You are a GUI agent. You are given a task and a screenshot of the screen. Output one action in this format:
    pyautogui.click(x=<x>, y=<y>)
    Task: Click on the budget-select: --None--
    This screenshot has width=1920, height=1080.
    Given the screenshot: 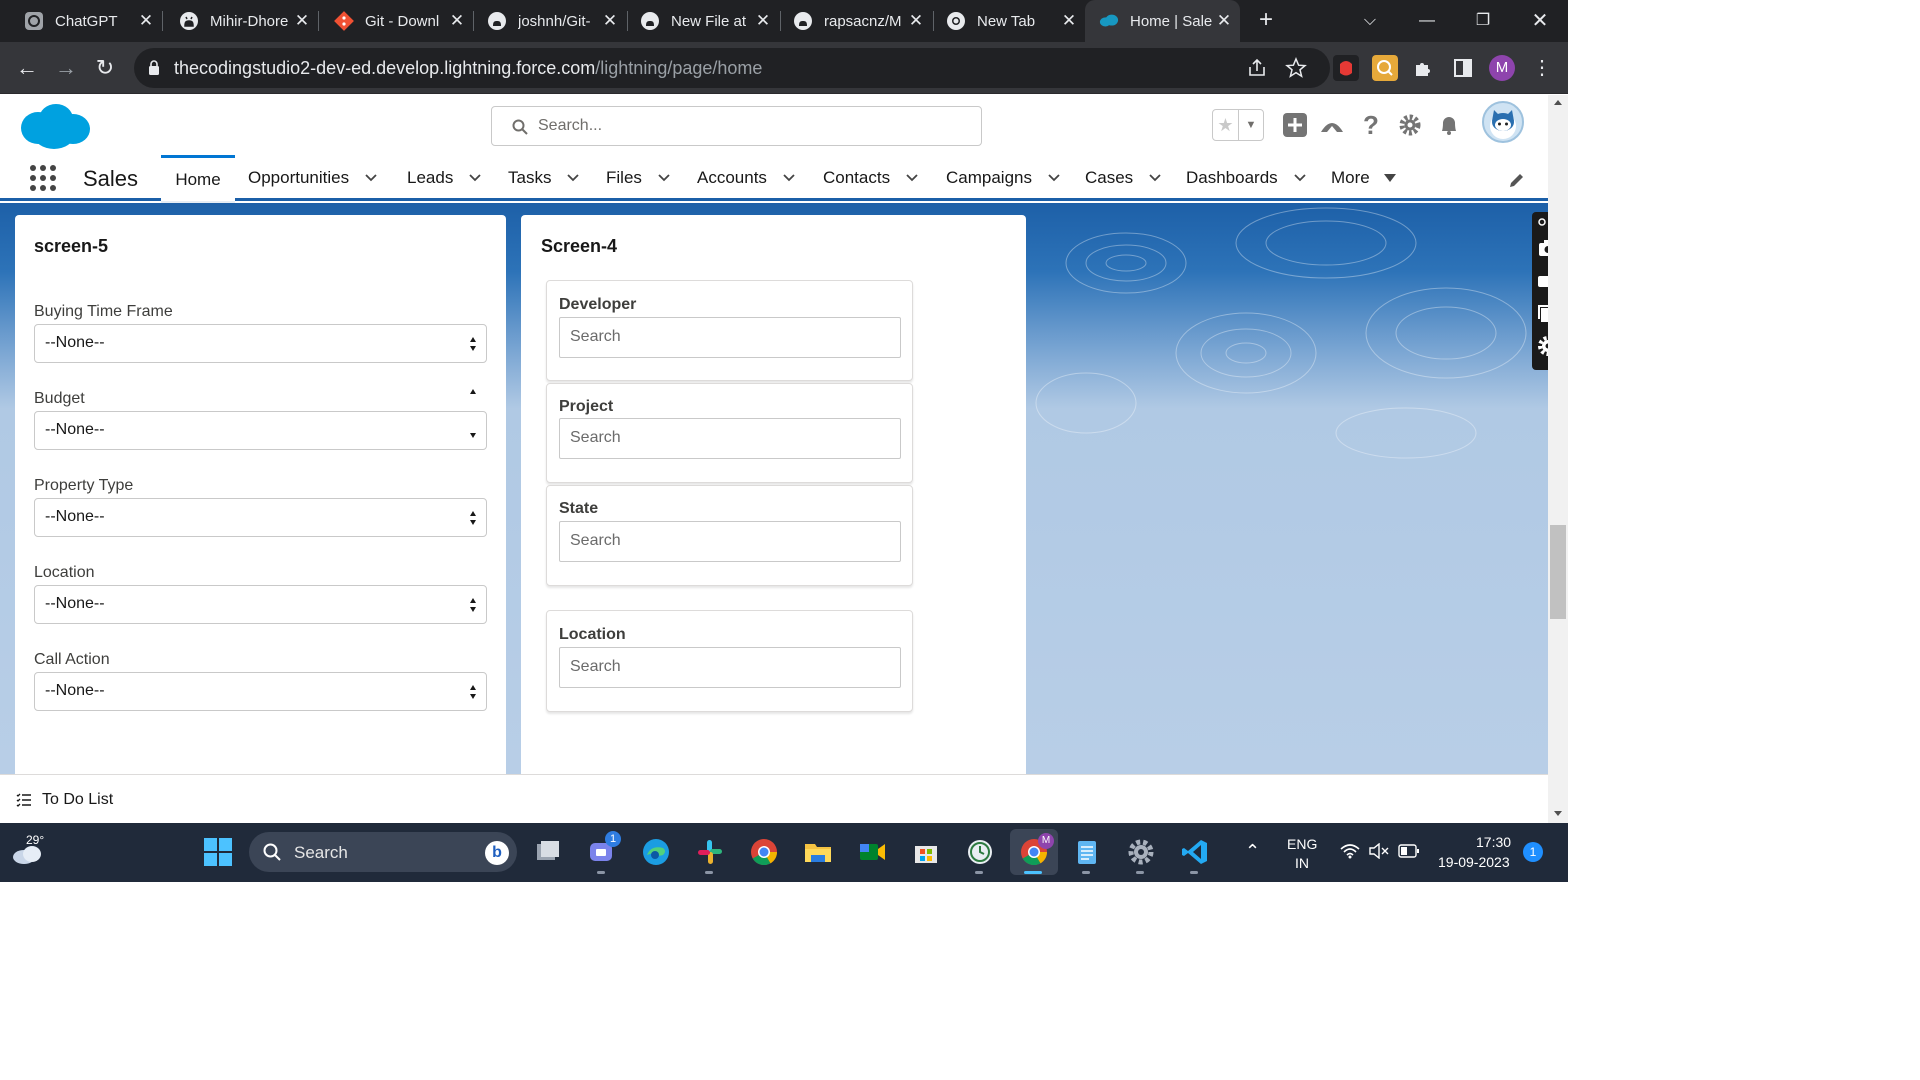 What is the action you would take?
    pyautogui.click(x=260, y=430)
    